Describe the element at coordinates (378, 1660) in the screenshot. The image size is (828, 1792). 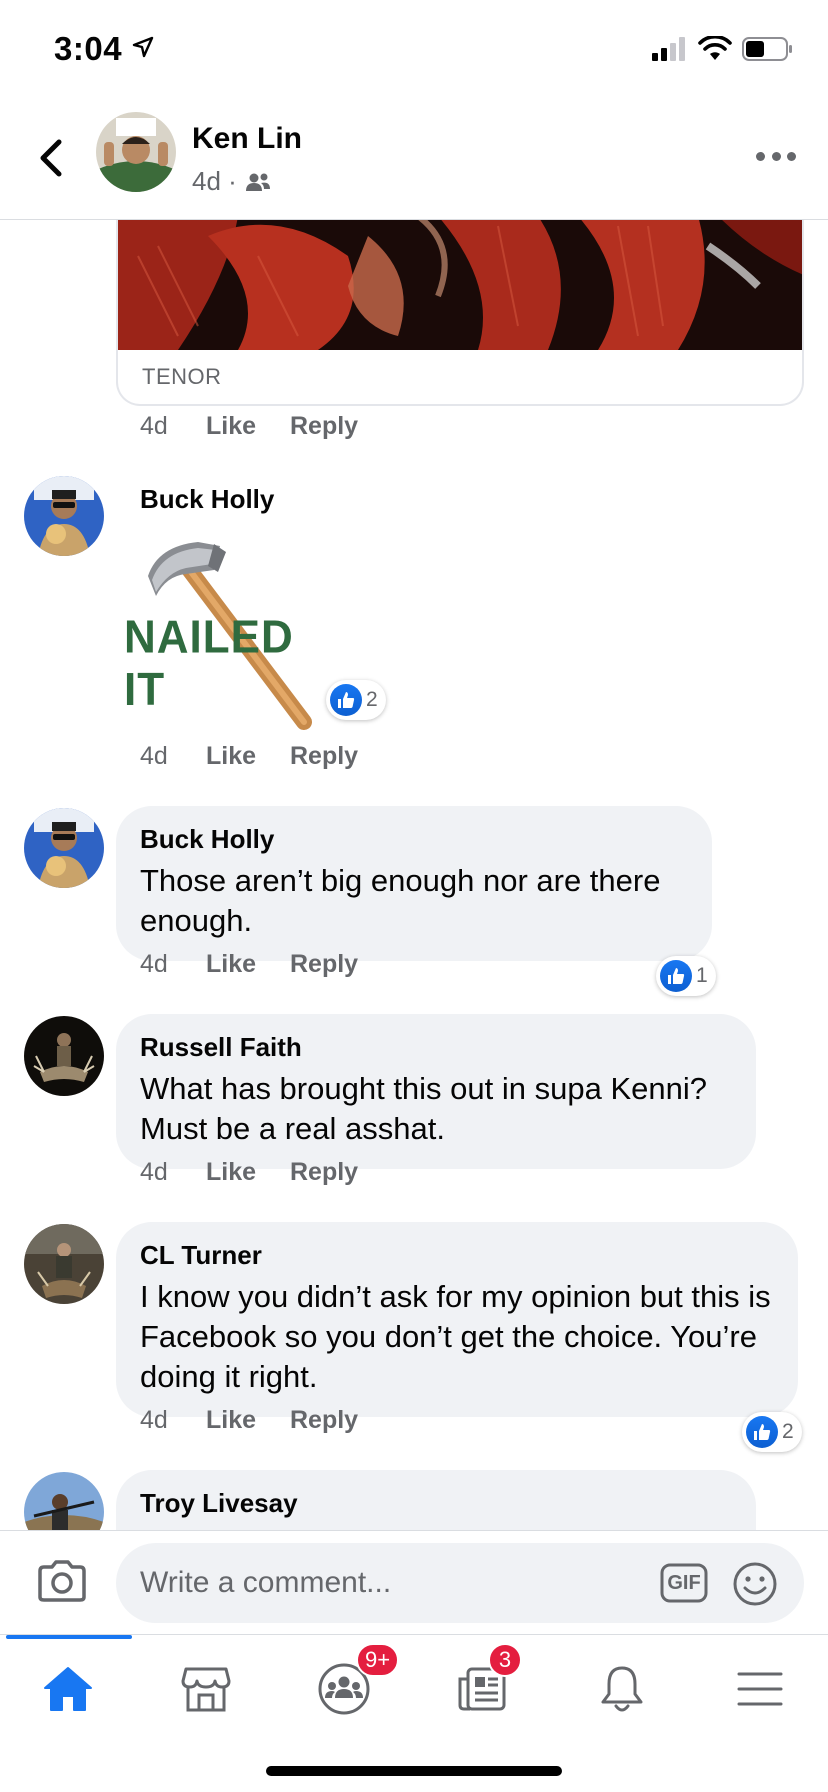
I see `groups-notification-badge: 9+` at that location.